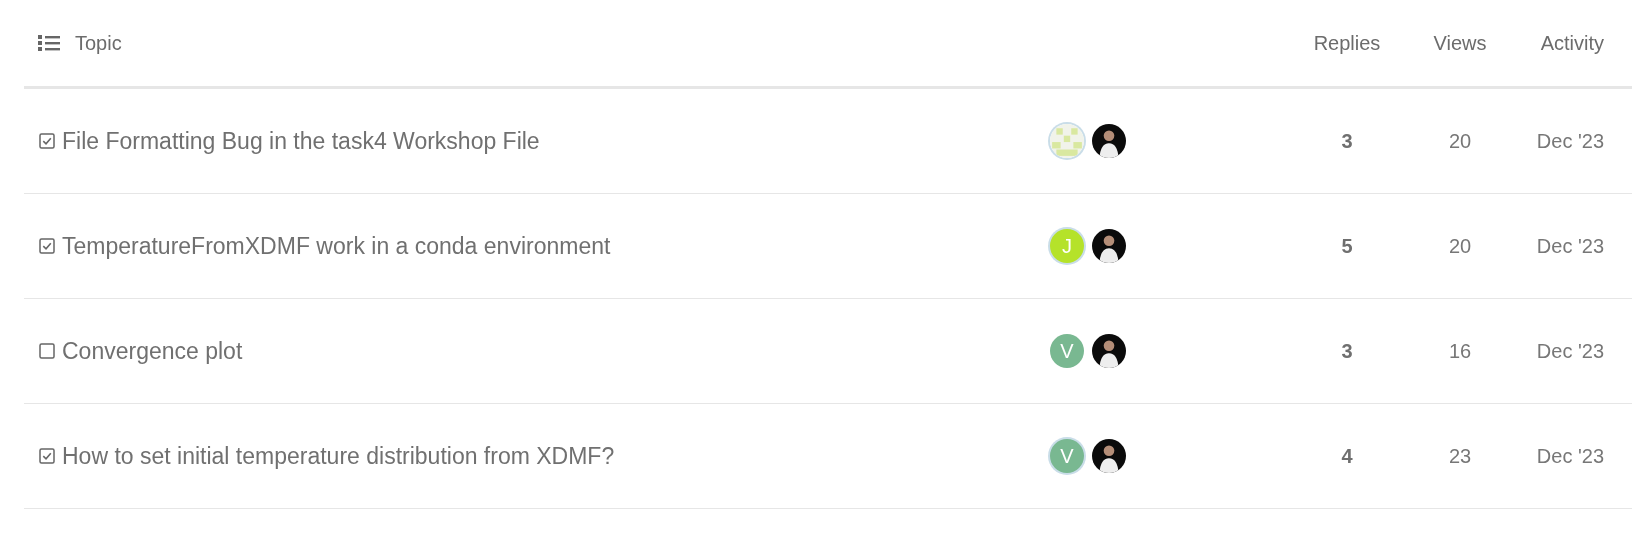 This screenshot has height=555, width=1632. I want to click on reply-count: 4, so click(1347, 456).